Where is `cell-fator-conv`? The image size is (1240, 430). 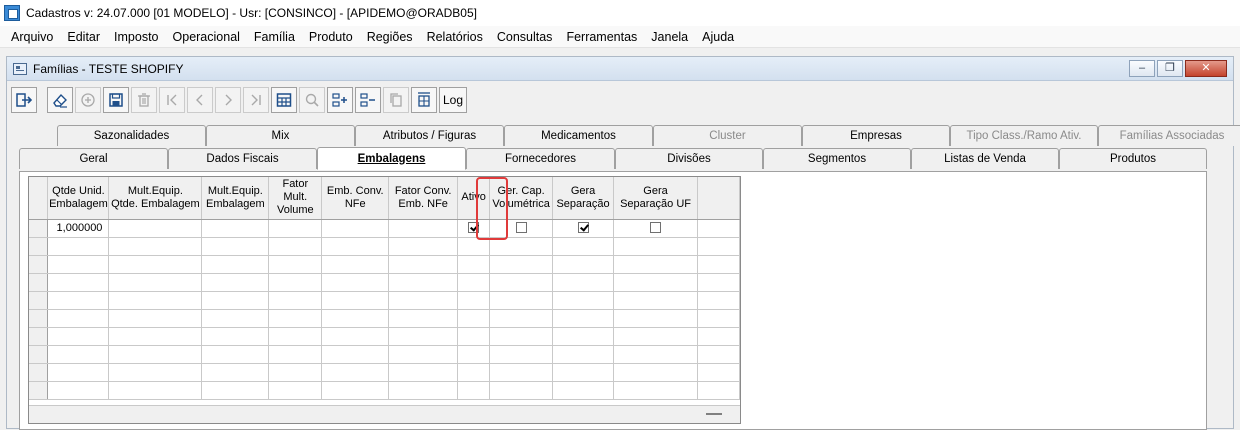
cell-fator-conv is located at coordinates (423, 228).